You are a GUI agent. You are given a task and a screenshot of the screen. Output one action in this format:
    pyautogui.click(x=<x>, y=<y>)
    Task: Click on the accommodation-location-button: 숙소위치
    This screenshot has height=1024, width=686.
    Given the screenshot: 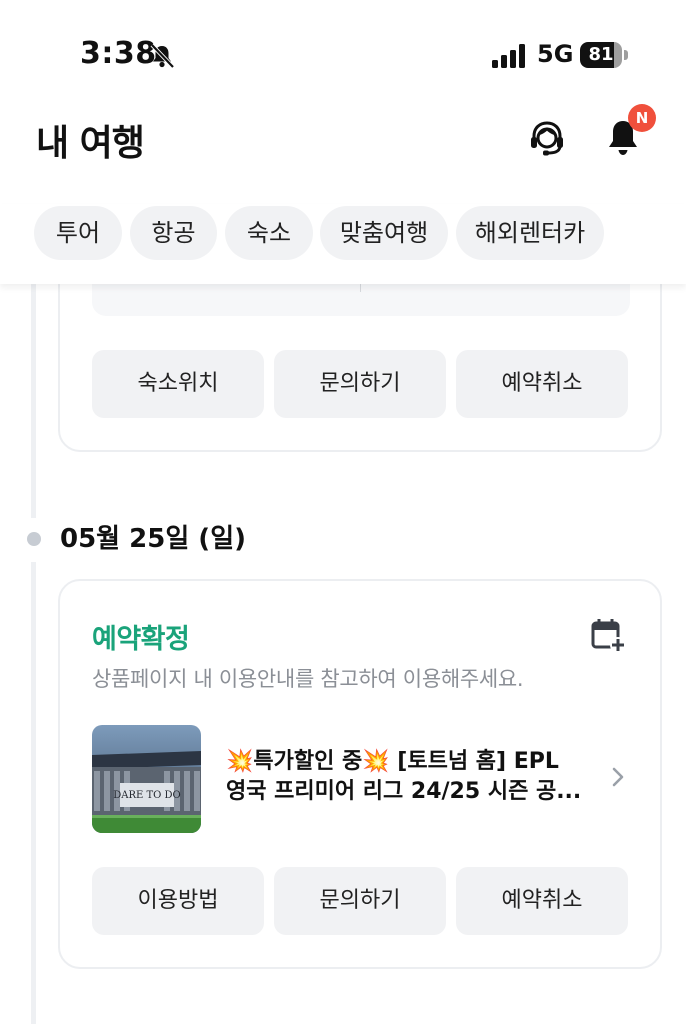 What is the action you would take?
    pyautogui.click(x=178, y=384)
    